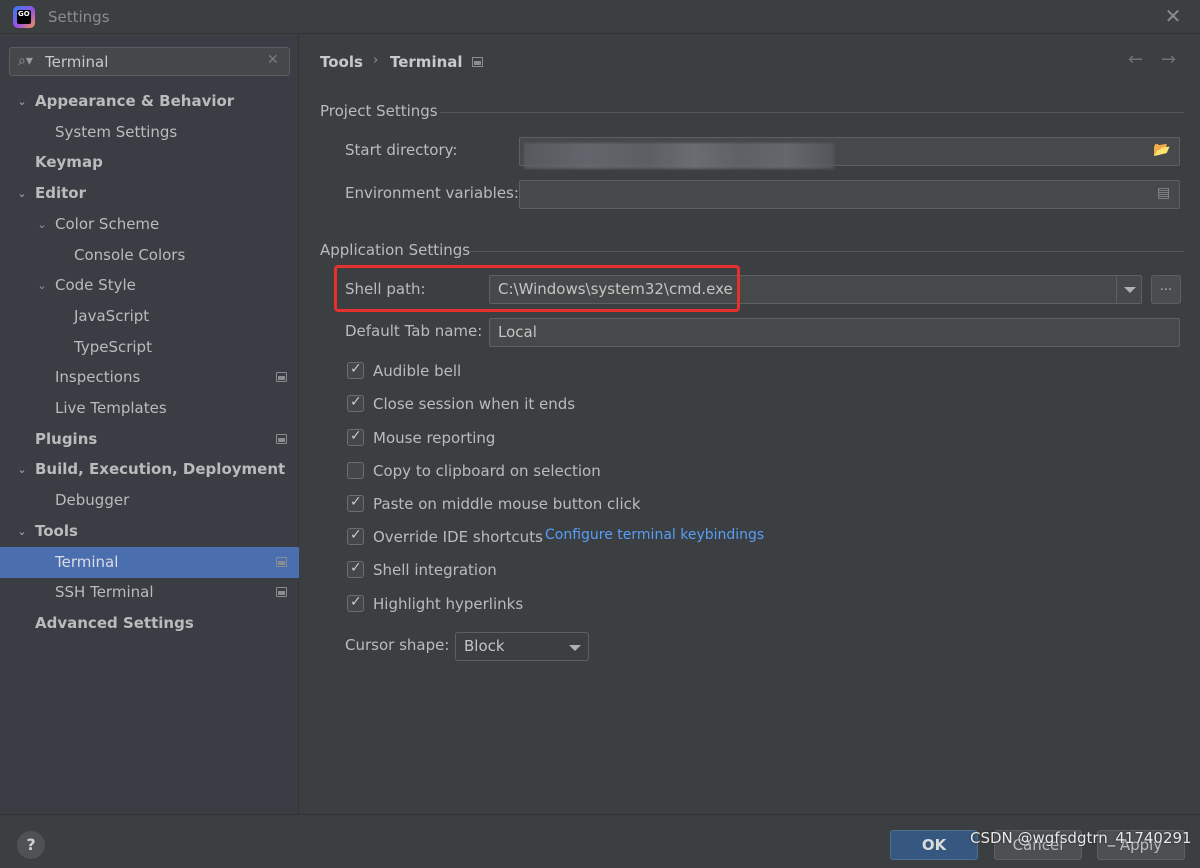 The height and width of the screenshot is (868, 1200). Describe the element at coordinates (1168, 59) in the screenshot. I see `forward-arrow-icon: →` at that location.